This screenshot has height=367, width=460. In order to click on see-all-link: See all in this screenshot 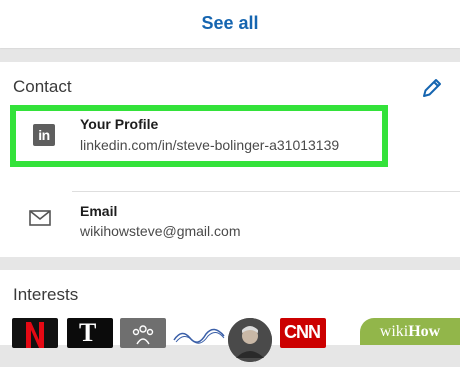, I will do `click(230, 23)`.